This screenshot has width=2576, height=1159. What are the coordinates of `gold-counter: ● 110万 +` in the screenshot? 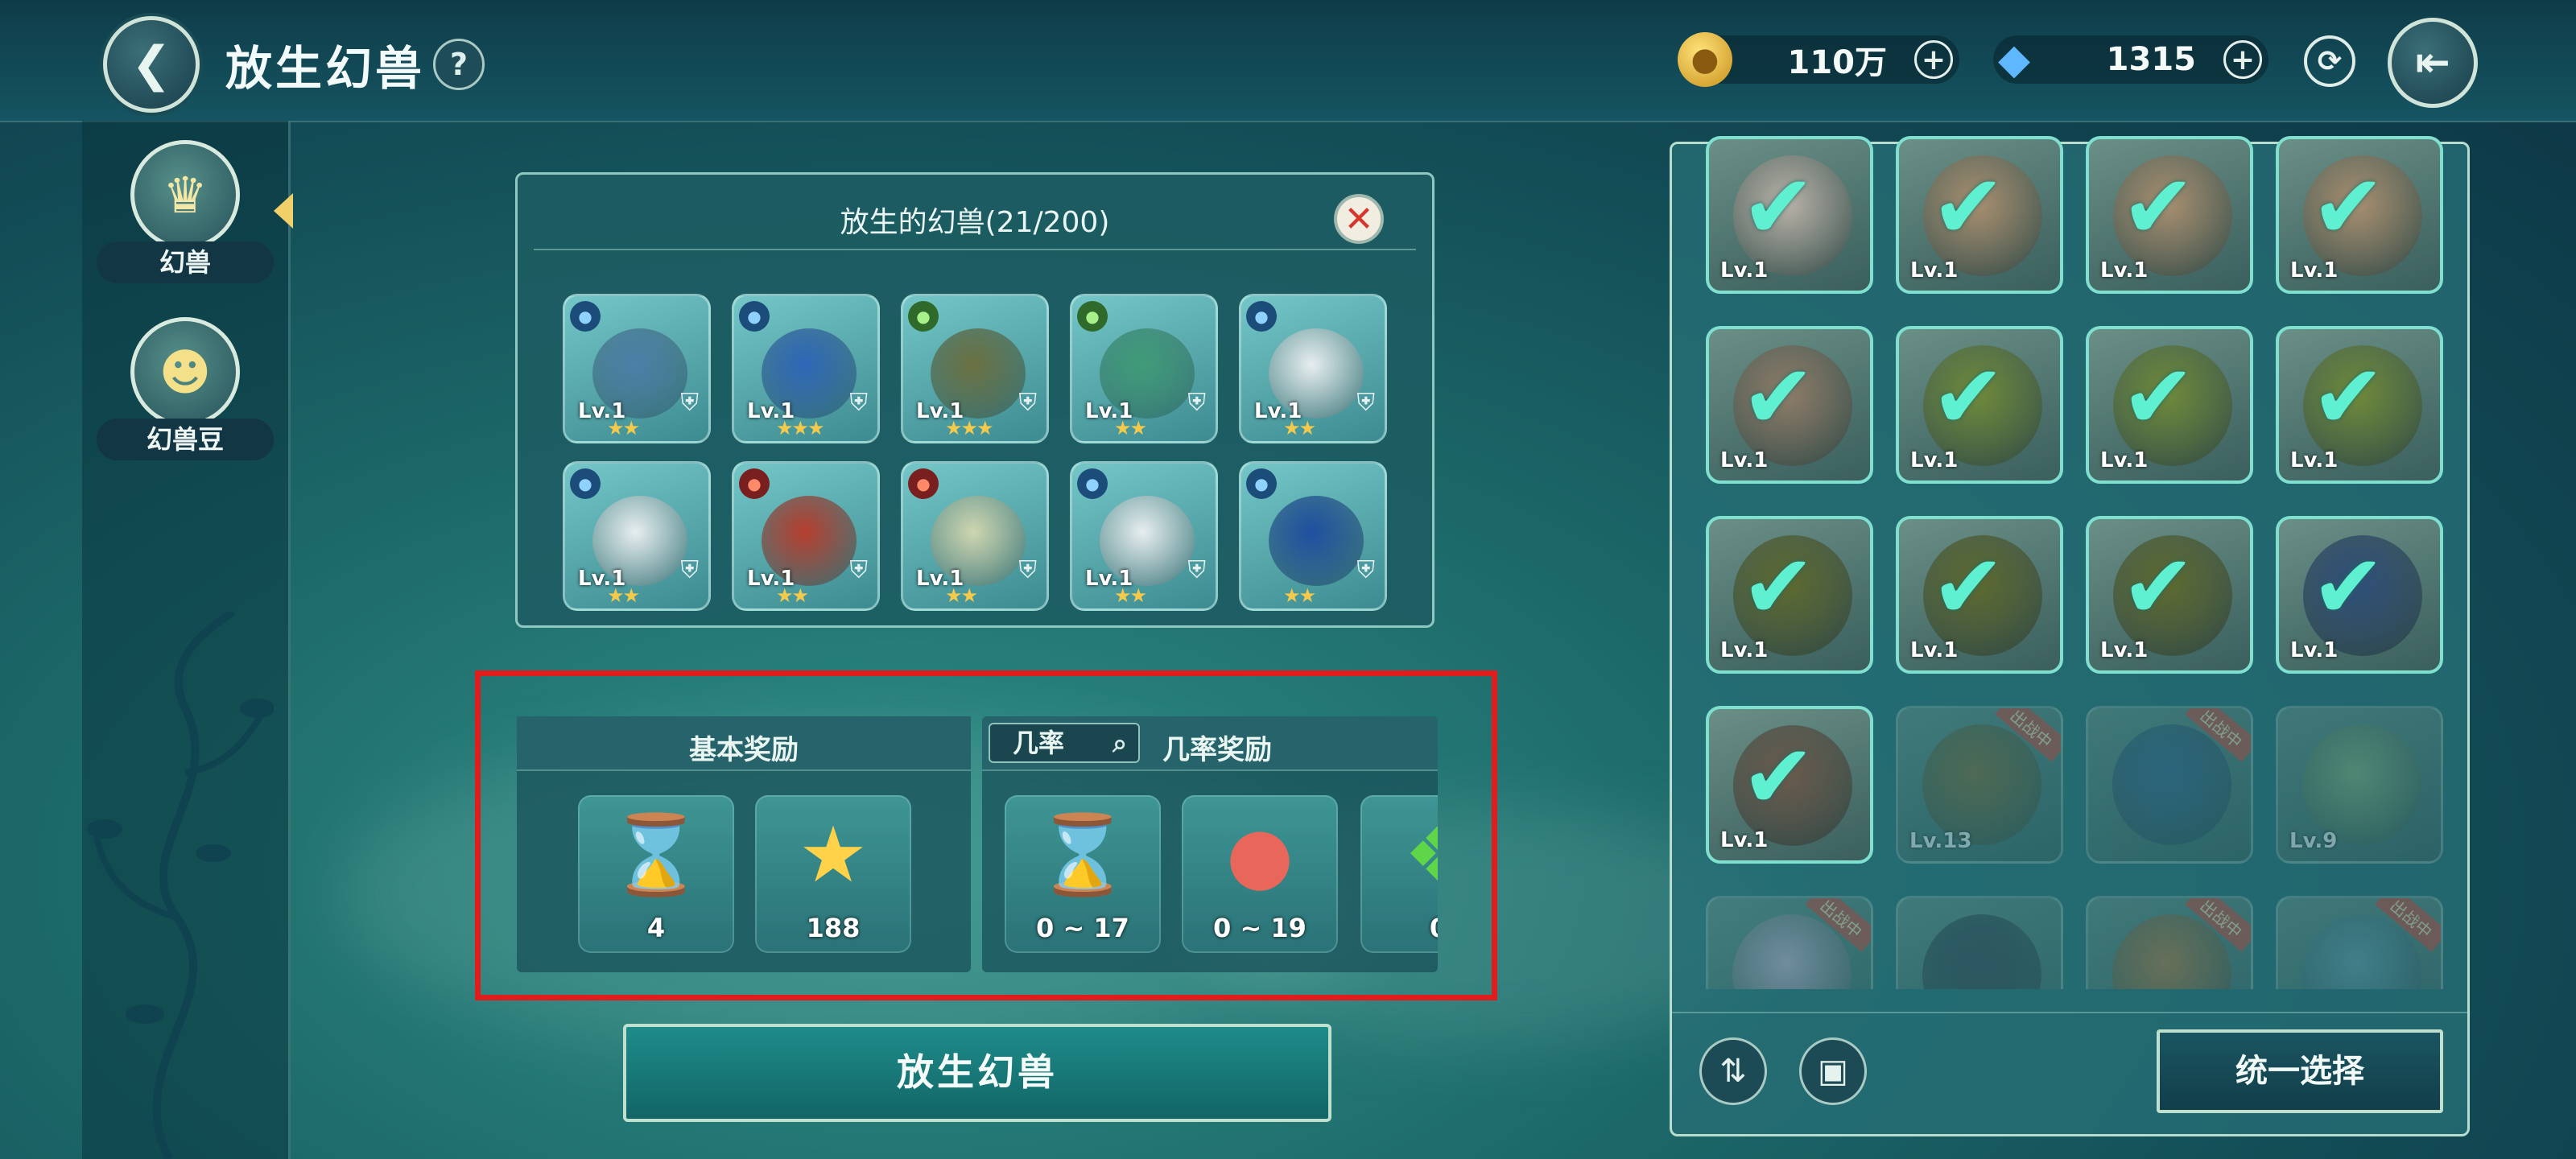 It's located at (1818, 59).